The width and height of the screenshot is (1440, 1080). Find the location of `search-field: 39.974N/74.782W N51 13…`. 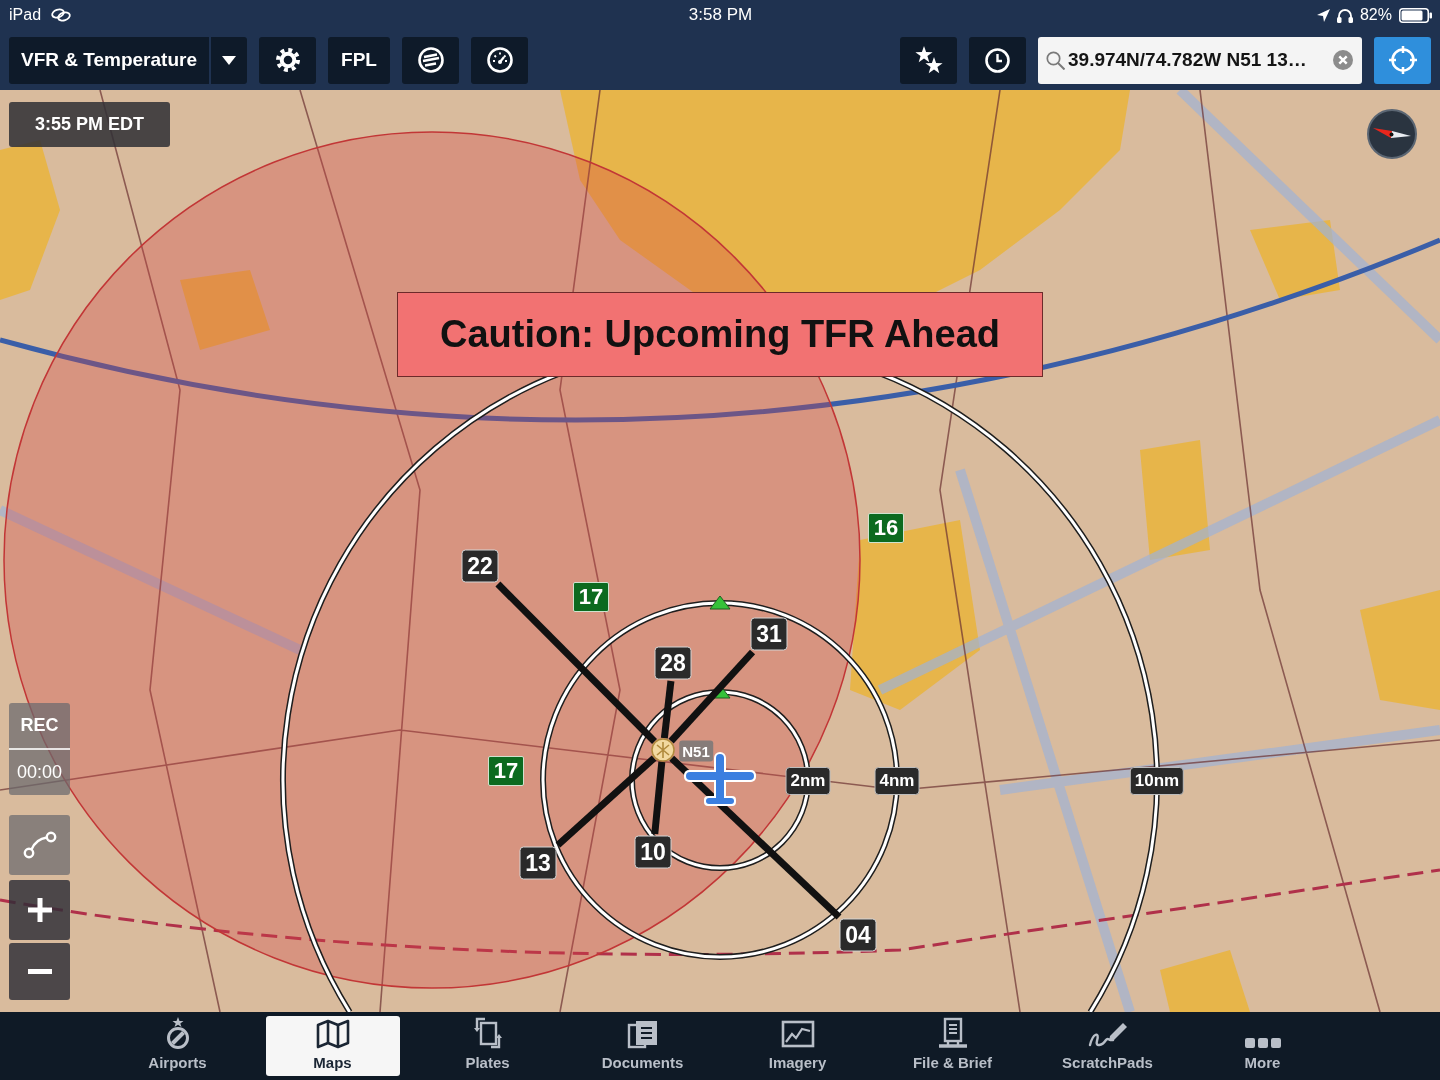

search-field: 39.974N/74.782W N51 13… is located at coordinates (1200, 60).